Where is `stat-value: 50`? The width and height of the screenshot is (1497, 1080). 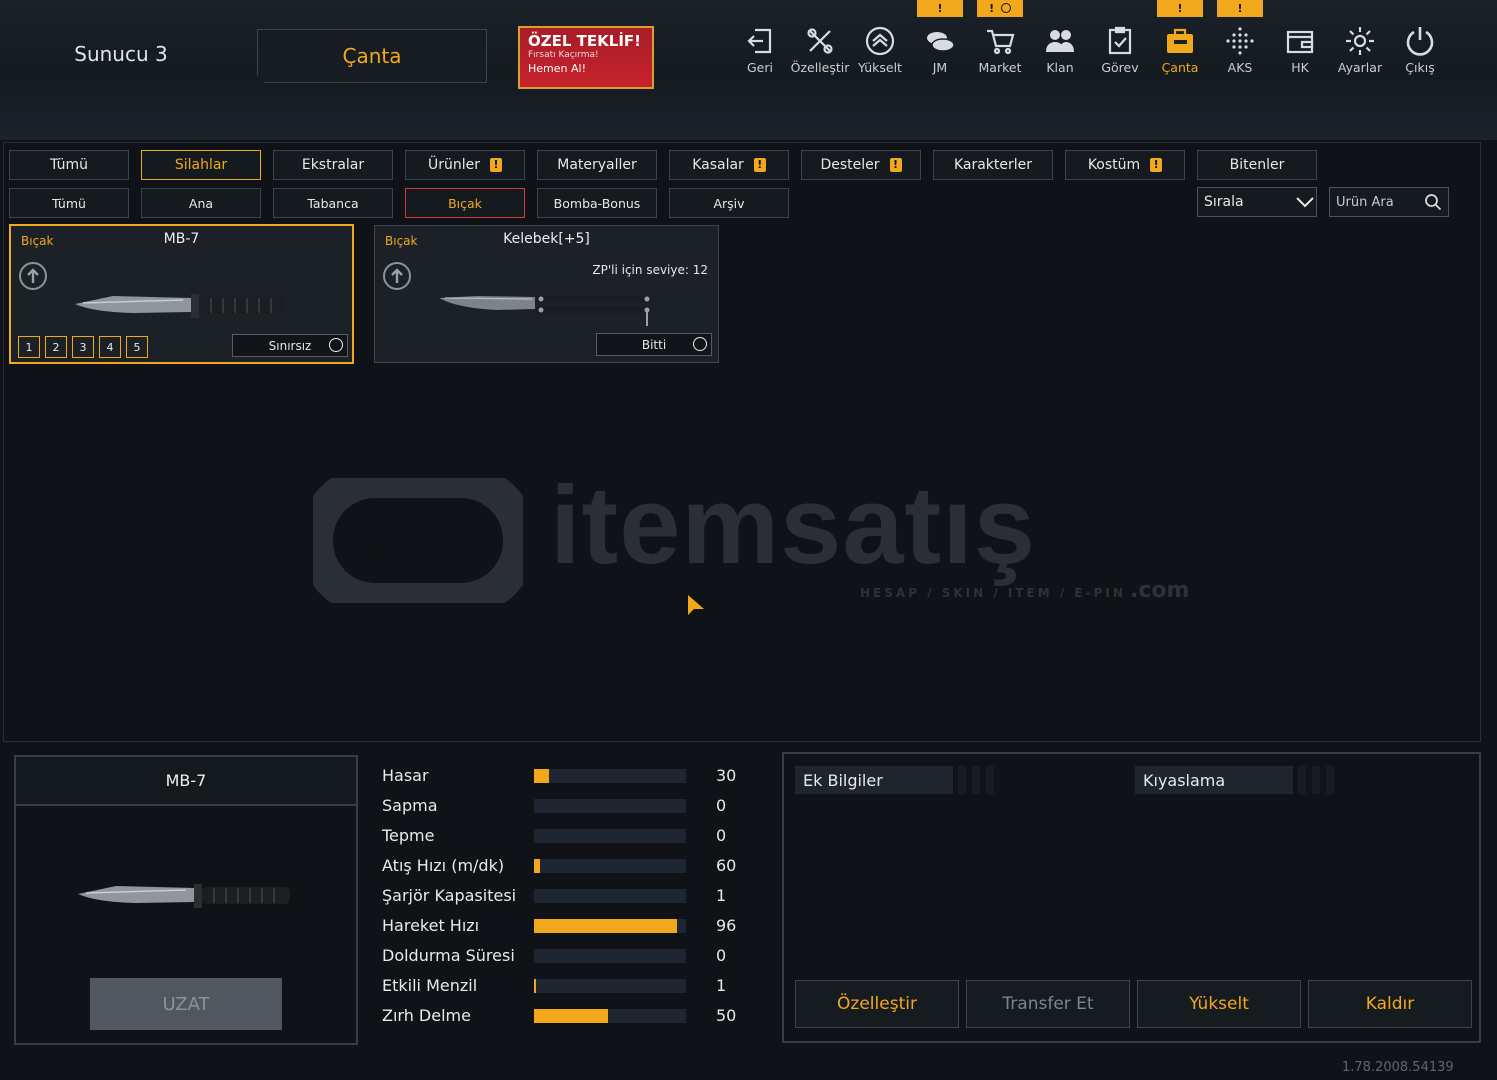 stat-value: 50 is located at coordinates (726, 1015).